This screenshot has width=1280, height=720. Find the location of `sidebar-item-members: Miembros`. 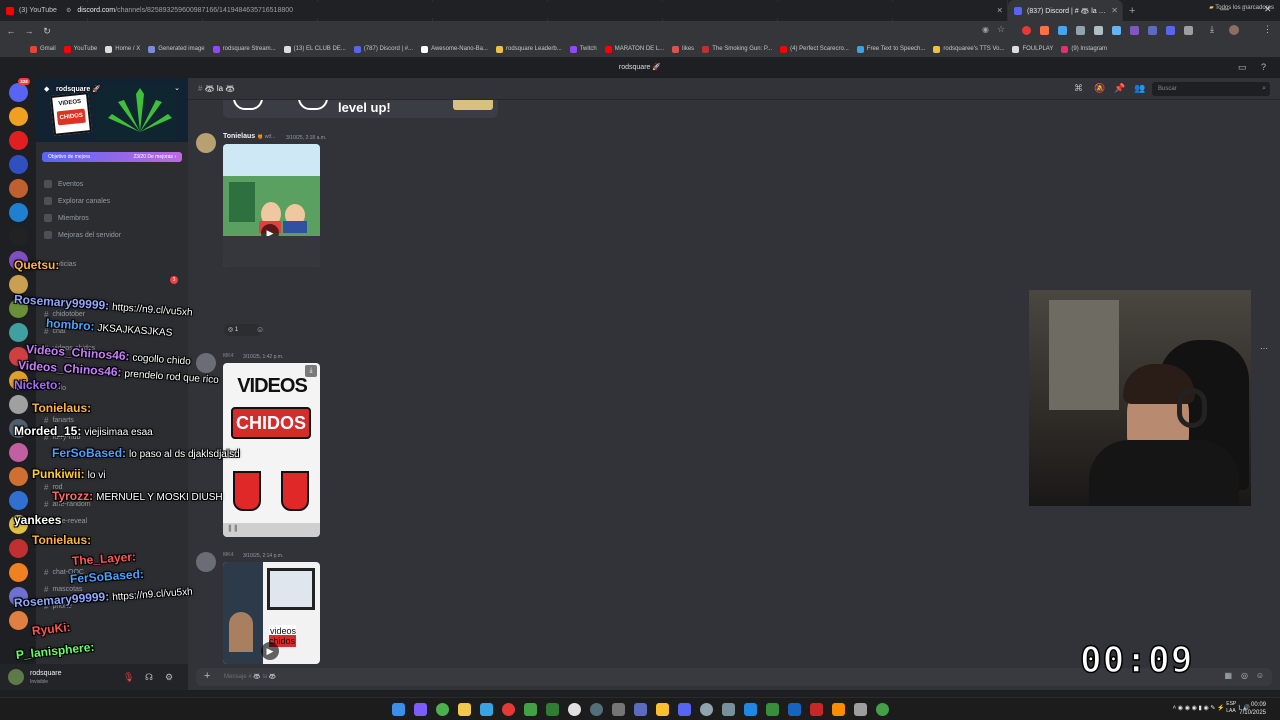

sidebar-item-members: Miembros is located at coordinates (66, 218).